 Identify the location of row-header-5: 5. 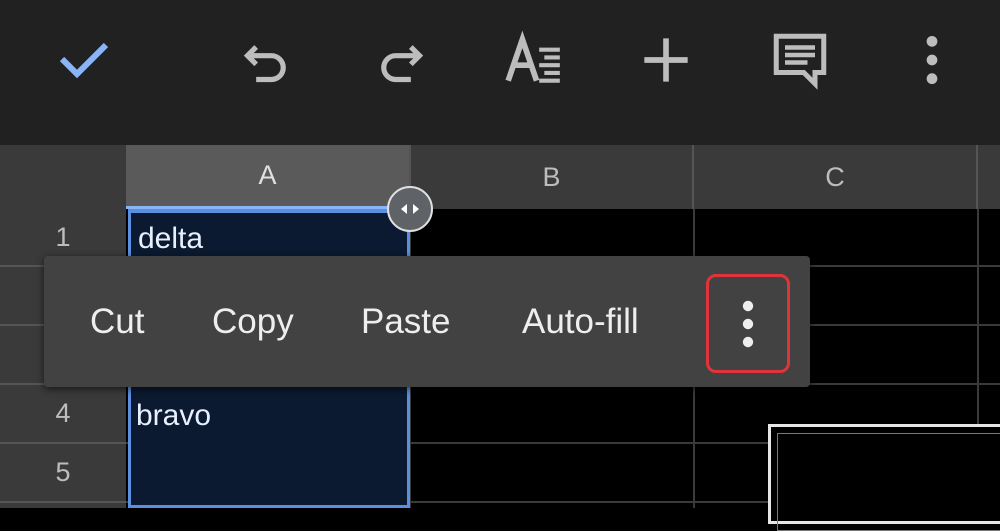
(63, 473).